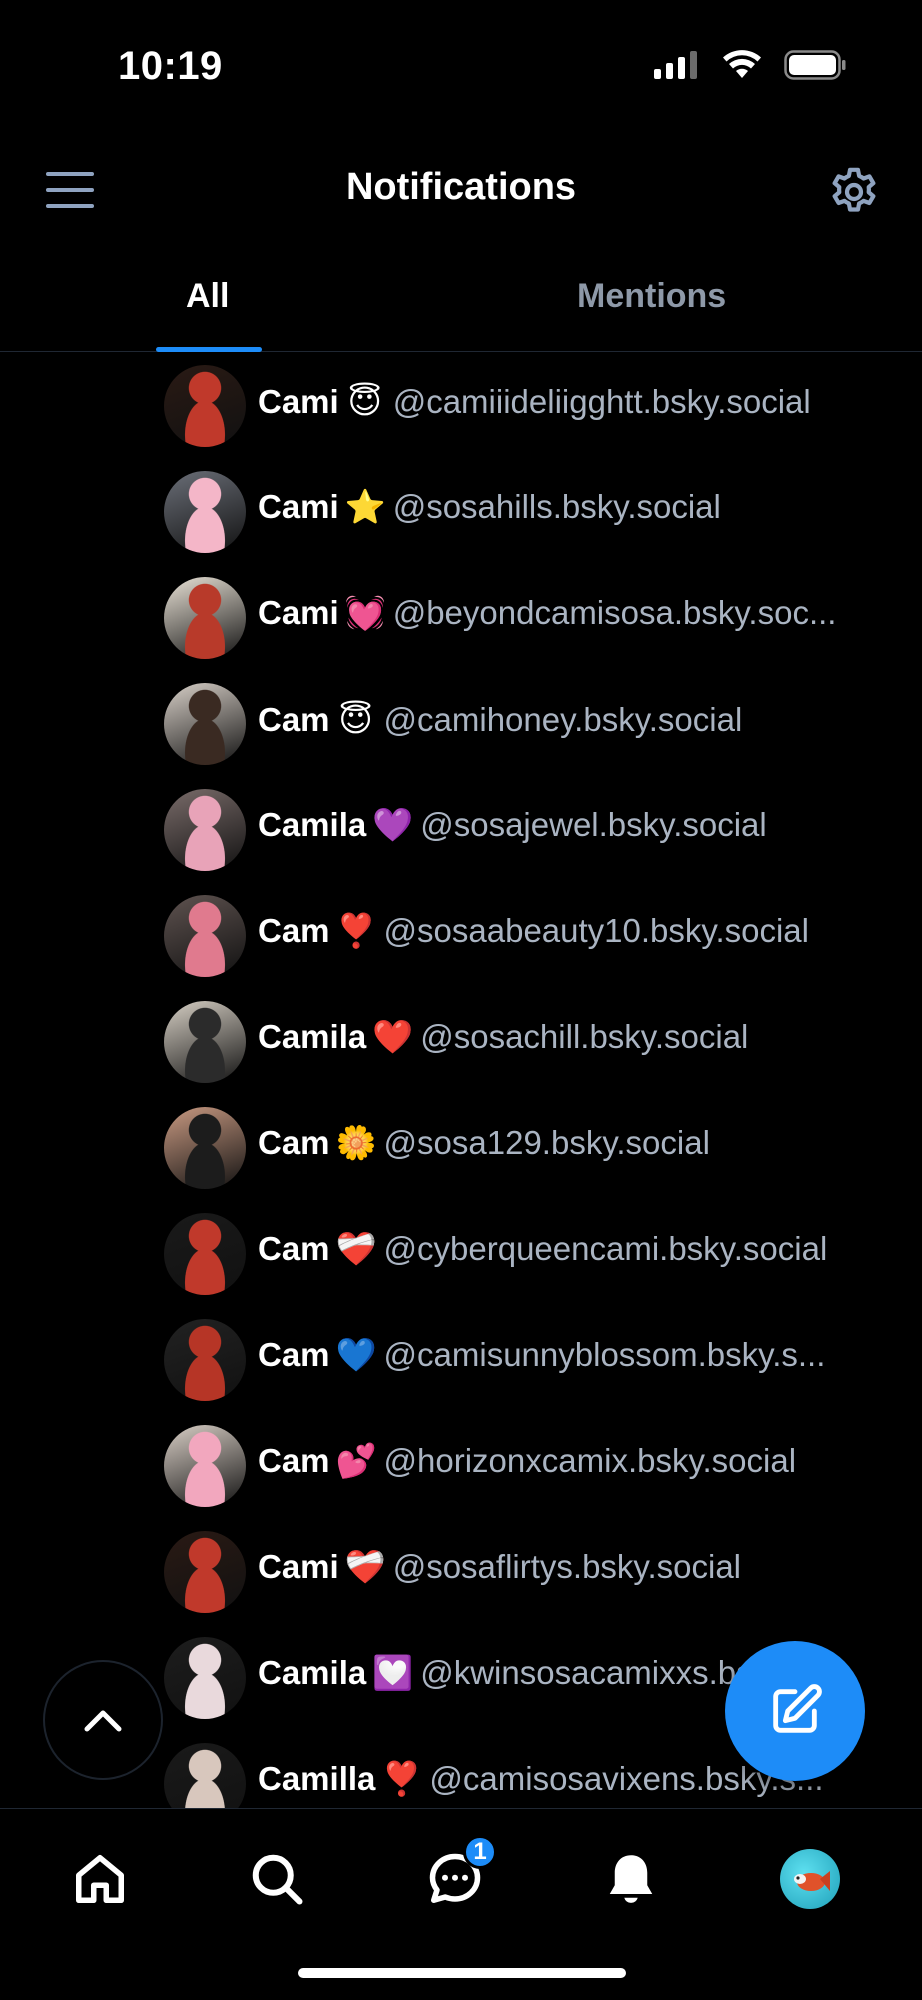 Image resolution: width=922 pixels, height=2000 pixels. I want to click on search-icon, so click(277, 1879).